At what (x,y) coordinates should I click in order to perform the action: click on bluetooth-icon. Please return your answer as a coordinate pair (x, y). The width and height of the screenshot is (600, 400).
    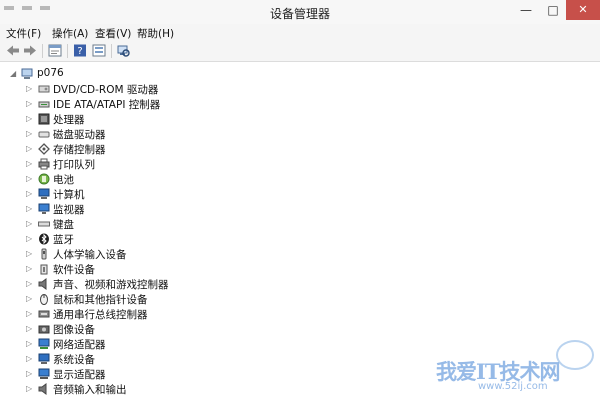
    Looking at the image, I should click on (44, 239).